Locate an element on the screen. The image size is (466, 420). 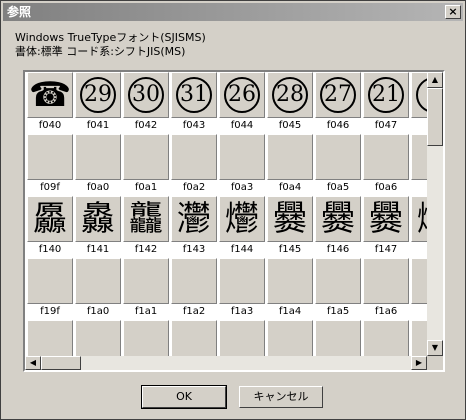
glyph-cell: ☎ f040 is located at coordinates (50, 103).